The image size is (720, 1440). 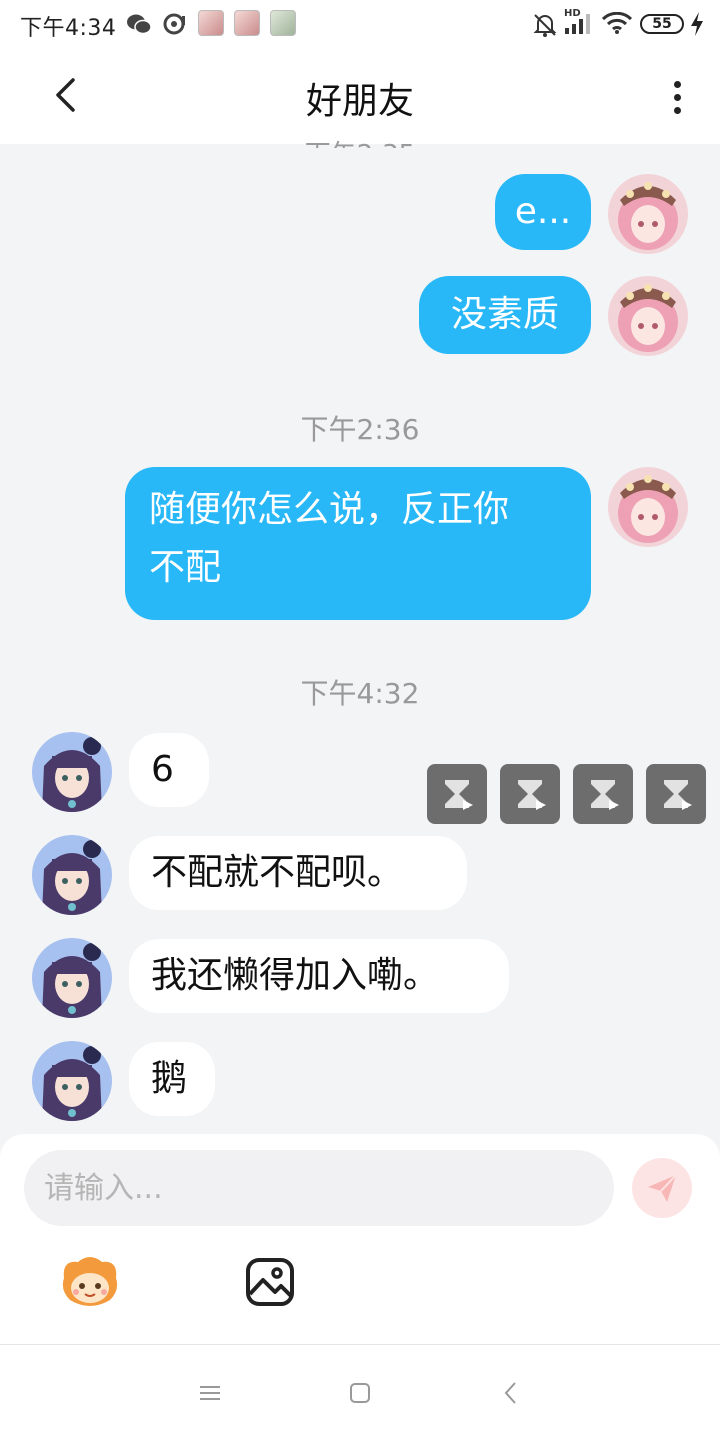 What do you see at coordinates (329, 509) in the screenshot?
I see `message-text-line: 随便你怎么说，反正你` at bounding box center [329, 509].